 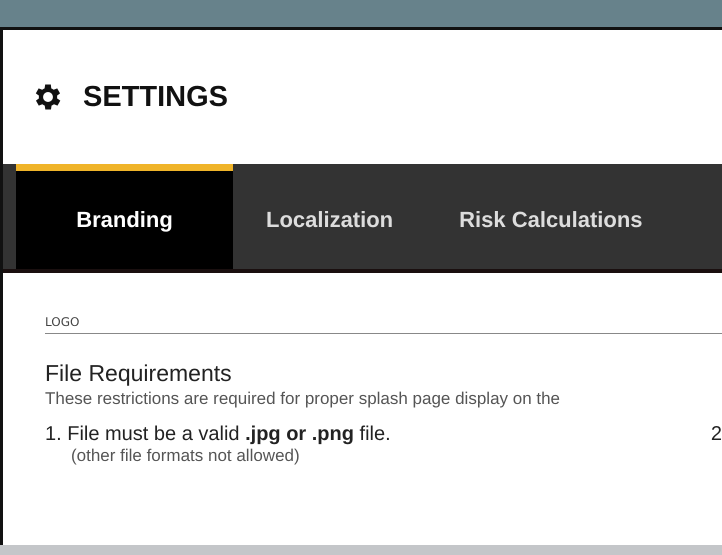 What do you see at coordinates (218, 434) in the screenshot?
I see `requirement-text: 1. File must be a valid .jpg or .png file.` at bounding box center [218, 434].